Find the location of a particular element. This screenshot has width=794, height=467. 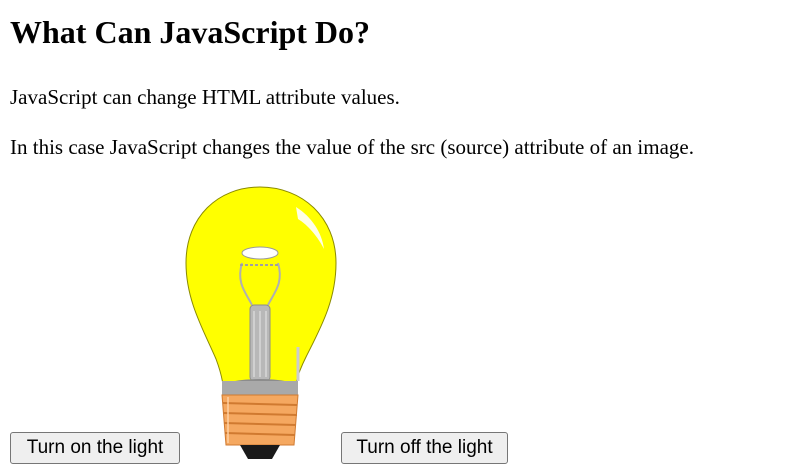

turn-off-light-button: Turn off the light is located at coordinates (424, 448).